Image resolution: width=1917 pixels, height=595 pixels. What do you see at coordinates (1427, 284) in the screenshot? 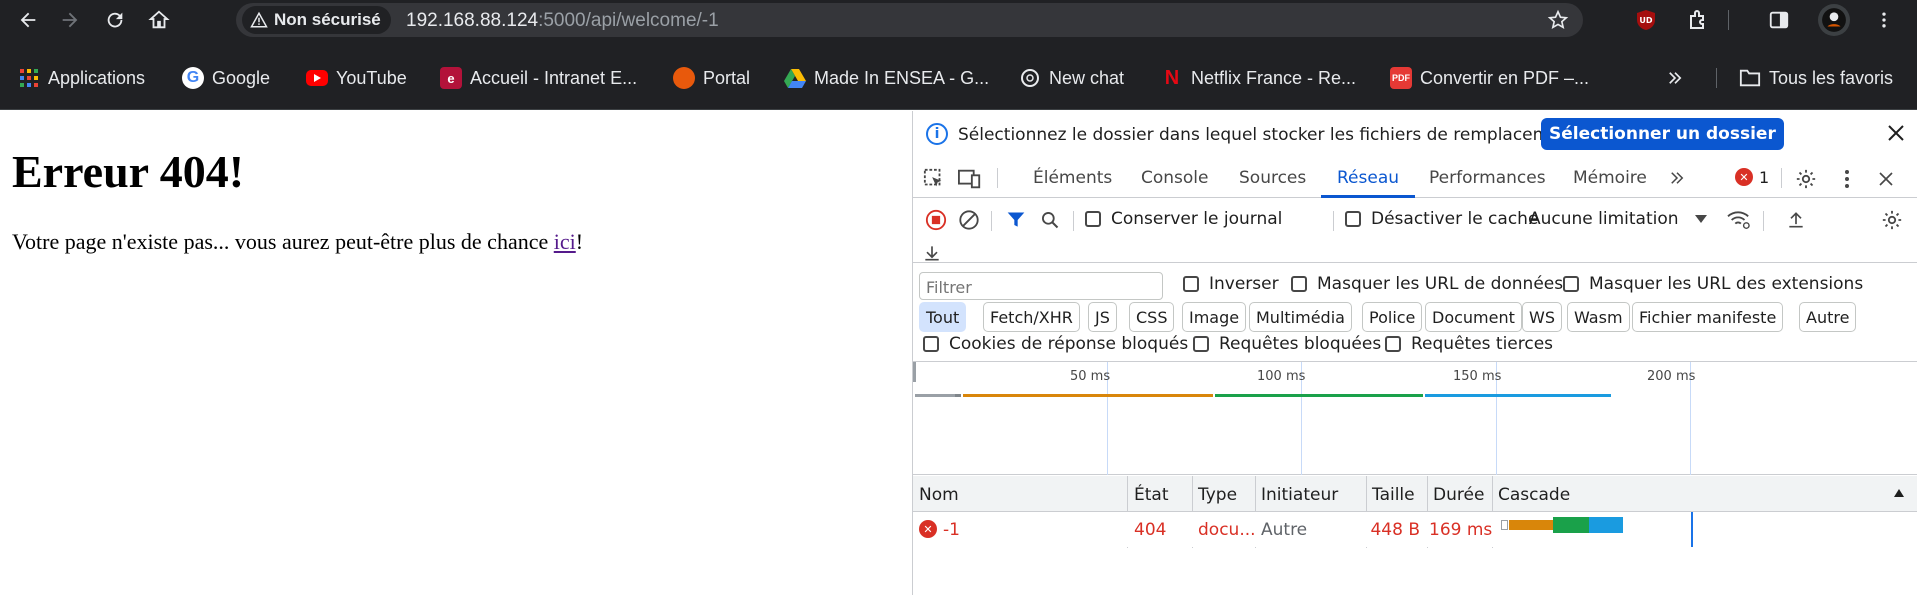
I see `hide-data-urls-checkbox: Masquer les URL de données` at bounding box center [1427, 284].